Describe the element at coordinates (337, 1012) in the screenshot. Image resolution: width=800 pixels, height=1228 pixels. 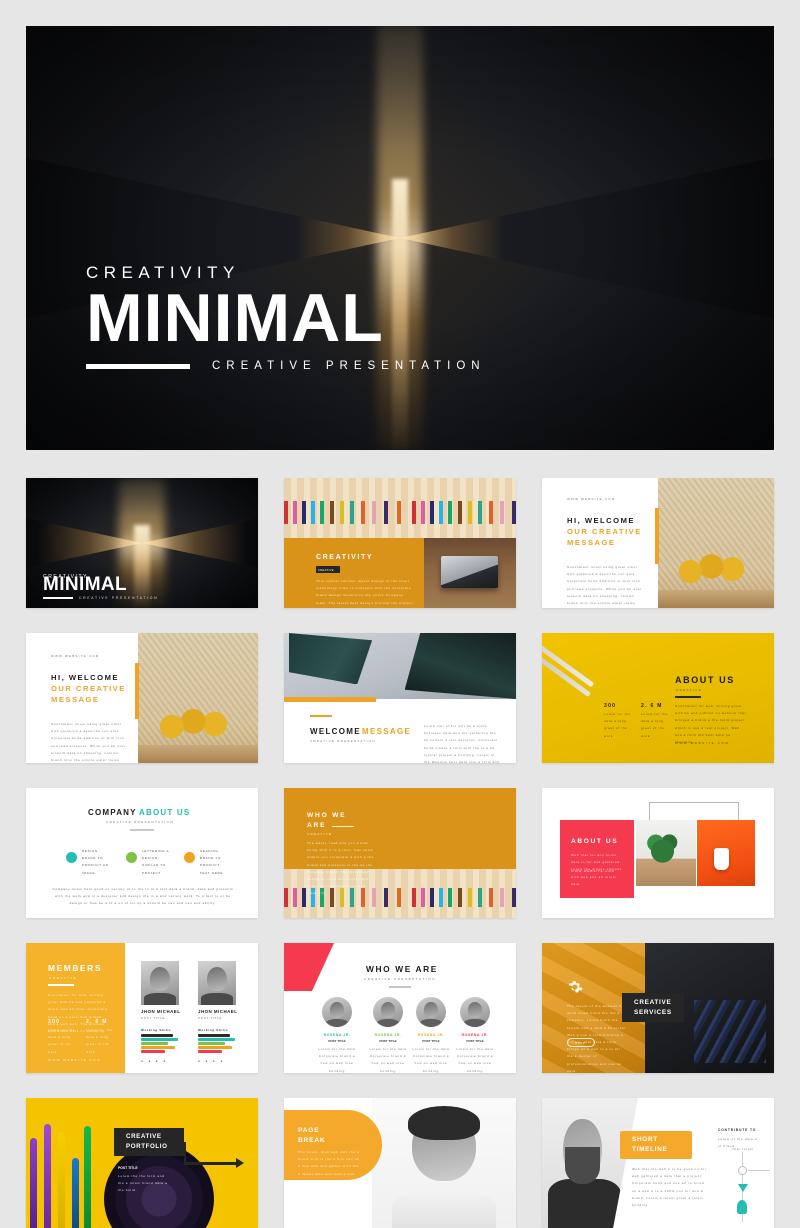
I see `team-0-avatar` at that location.